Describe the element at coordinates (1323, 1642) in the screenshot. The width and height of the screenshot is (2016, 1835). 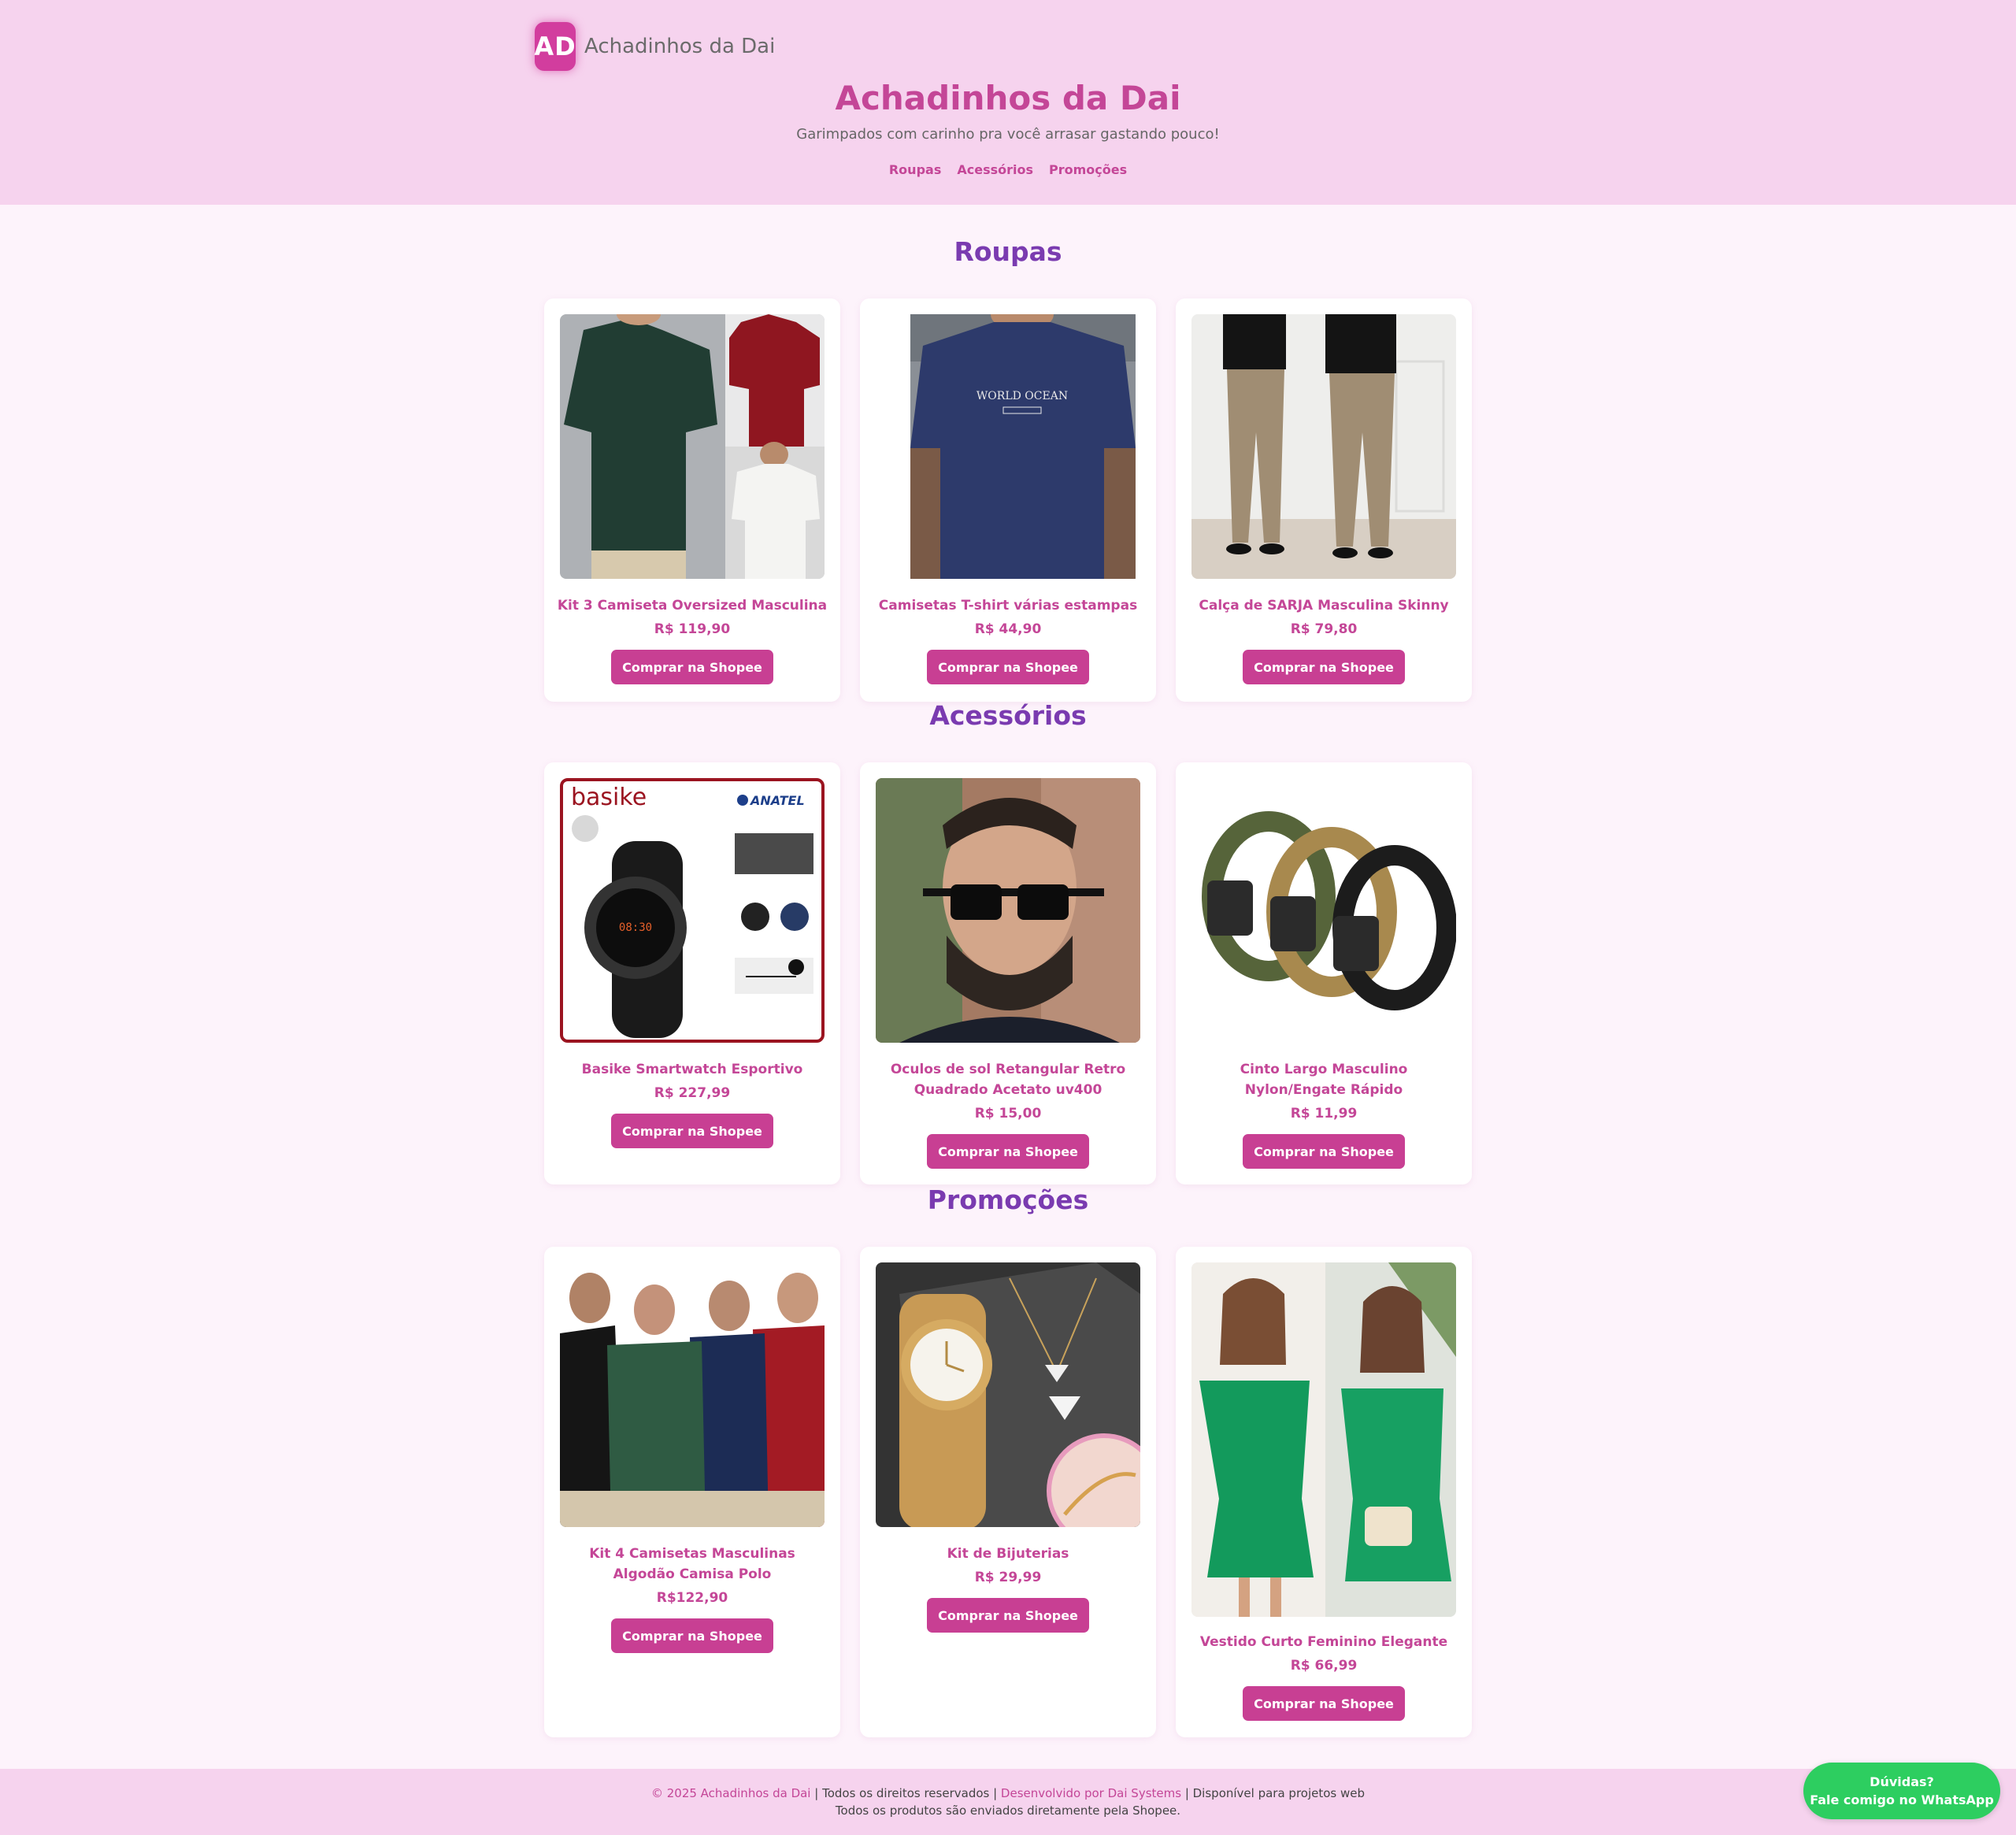
I see `product-title: Vestido Curto Feminino Elegante` at that location.